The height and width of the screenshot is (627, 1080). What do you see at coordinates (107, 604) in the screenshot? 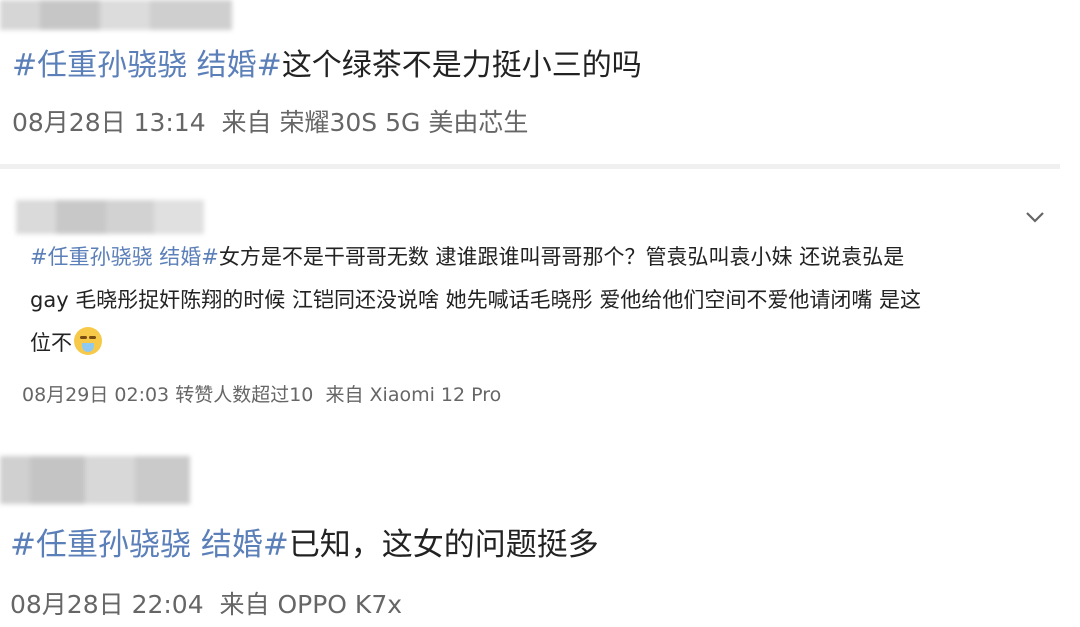
I see `timestamp: 08月28日 22:04` at bounding box center [107, 604].